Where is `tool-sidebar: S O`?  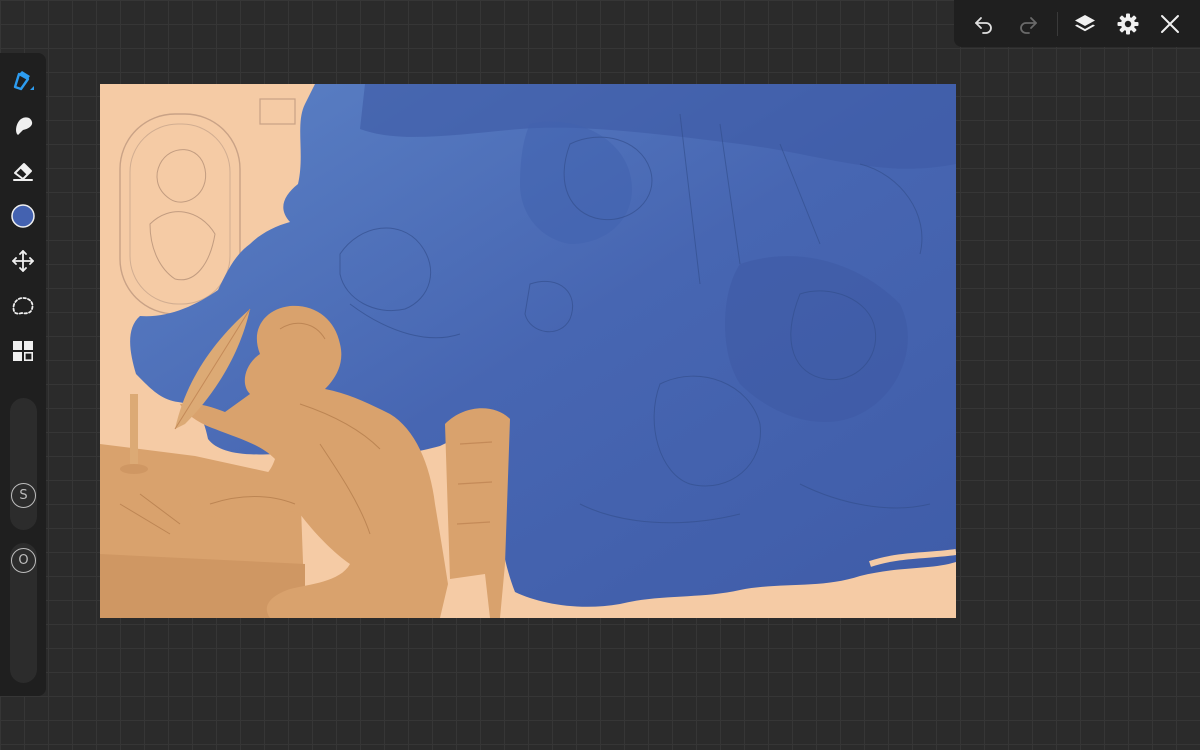 tool-sidebar: S O is located at coordinates (23, 374).